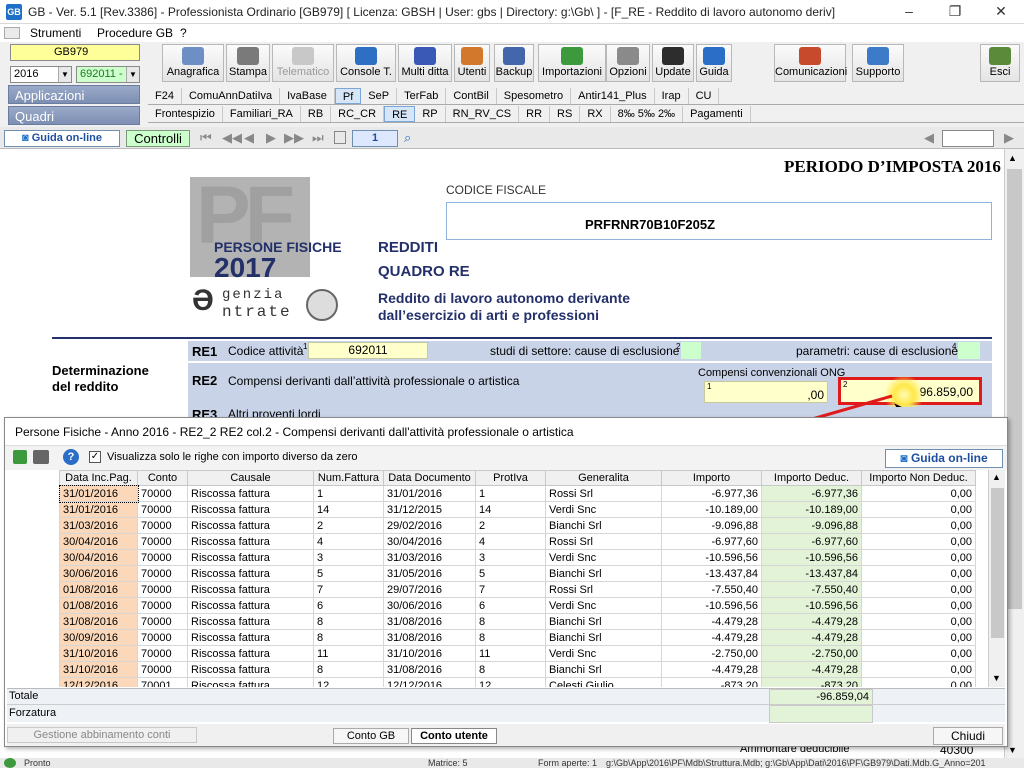 The height and width of the screenshot is (768, 1024). Describe the element at coordinates (711, 653) in the screenshot. I see `table-cell: -2.750,00` at that location.